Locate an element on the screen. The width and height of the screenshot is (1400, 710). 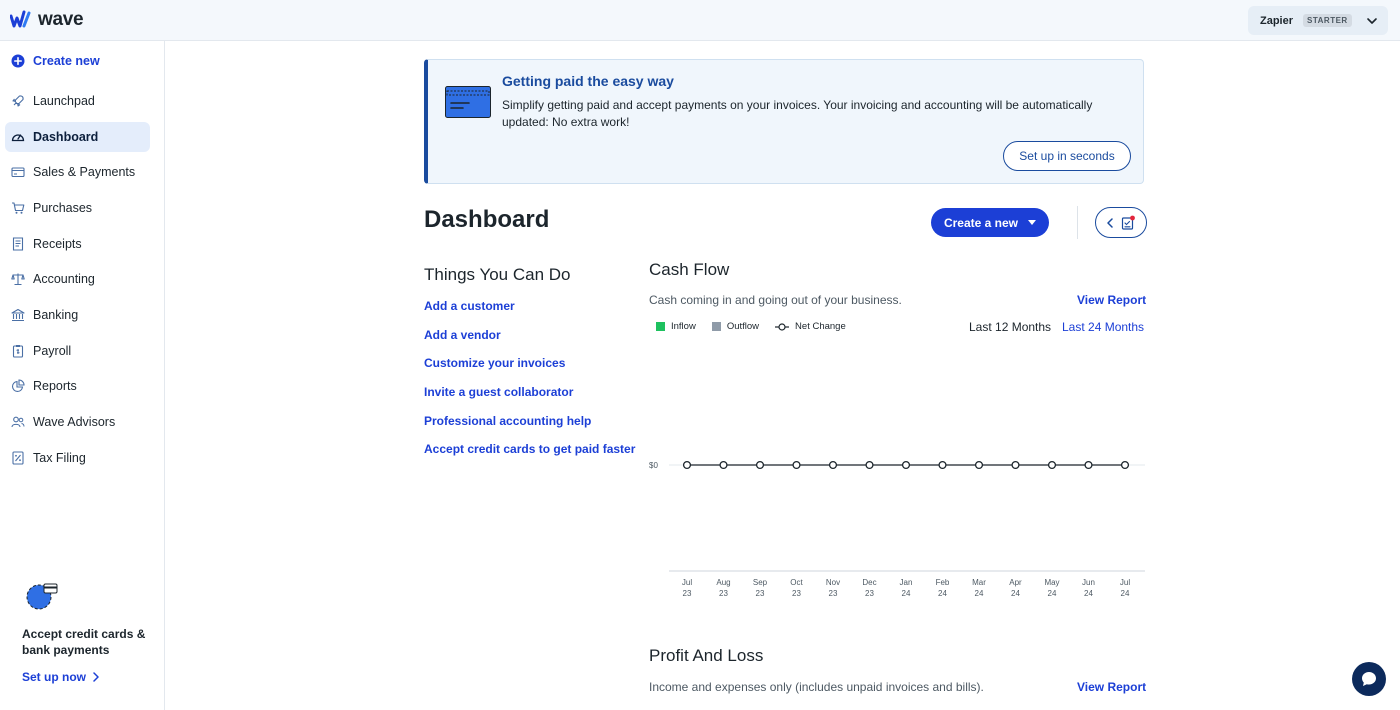
sidebar-item-banking: Banking is located at coordinates (77, 315).